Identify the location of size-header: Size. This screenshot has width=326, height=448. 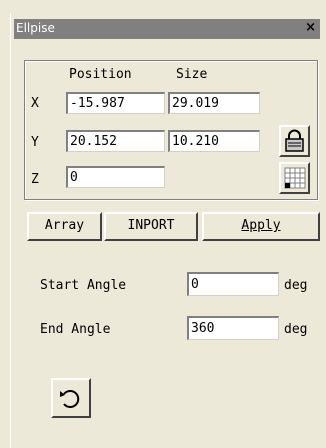
(192, 74).